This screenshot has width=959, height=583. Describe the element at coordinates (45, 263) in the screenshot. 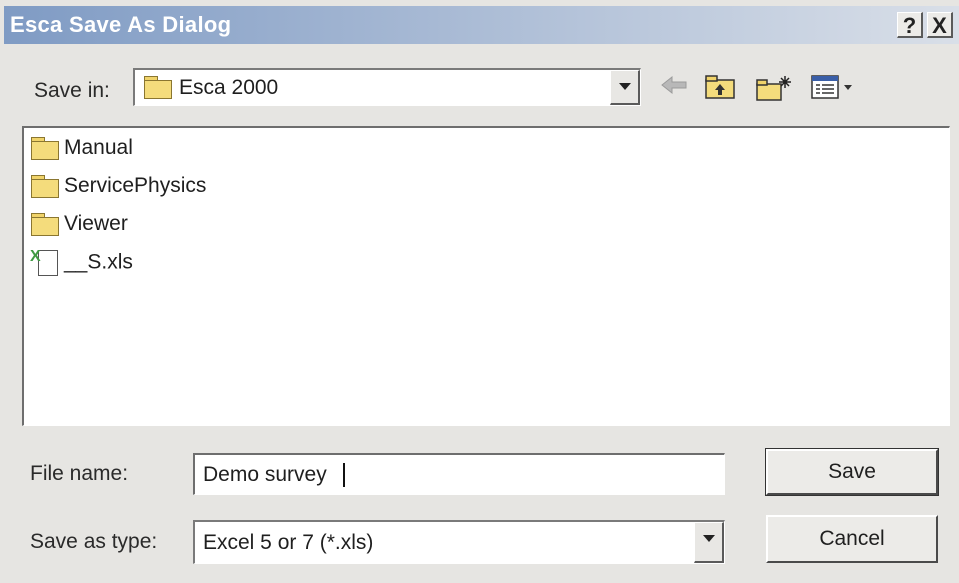

I see `excel-file-icon: X` at that location.